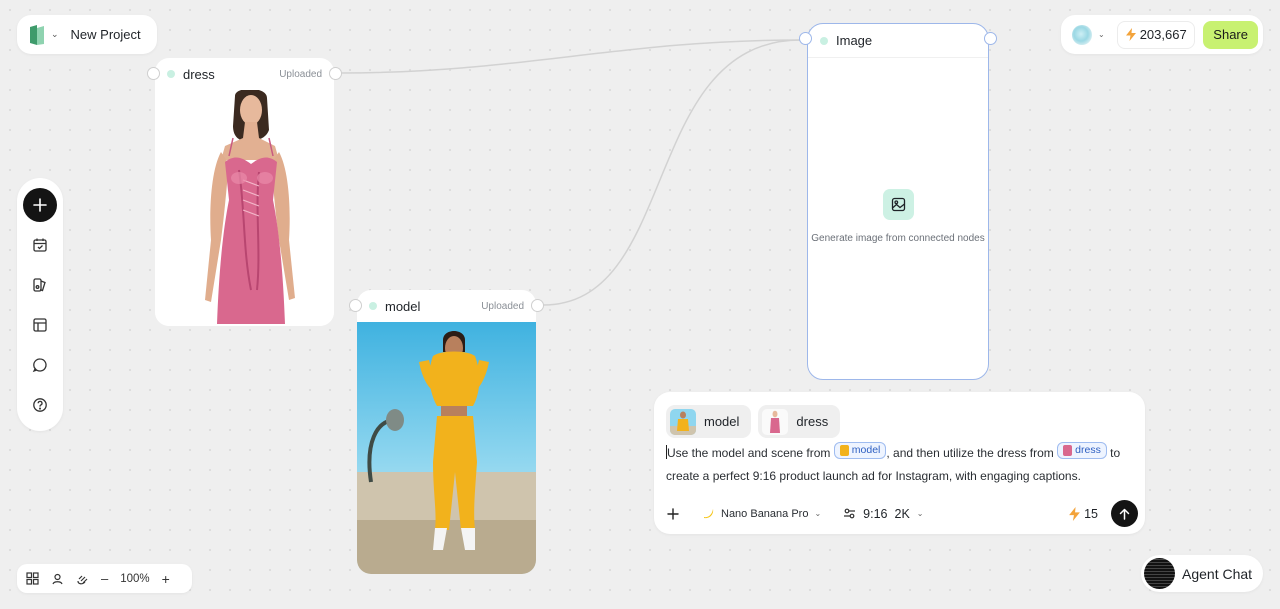 This screenshot has height=609, width=1280. Describe the element at coordinates (683, 421) in the screenshot. I see `model-thumbnail` at that location.